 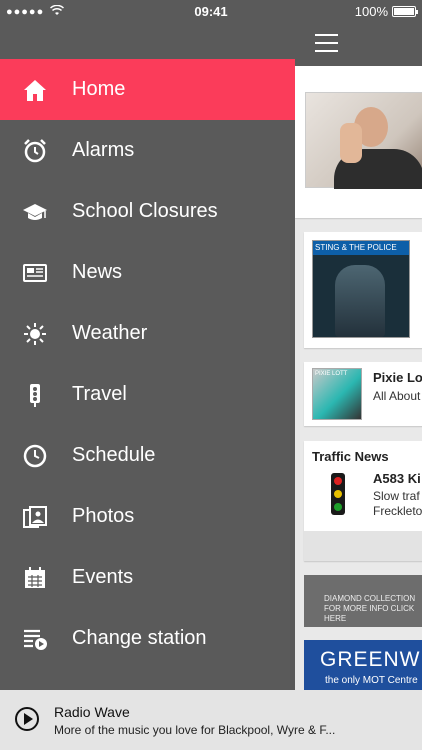 I want to click on album-art: PIXIE LOTT, so click(x=337, y=394).